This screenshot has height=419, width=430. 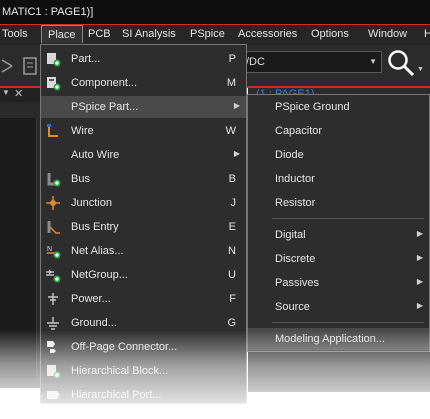 I want to click on bus-icon, so click(x=54, y=180).